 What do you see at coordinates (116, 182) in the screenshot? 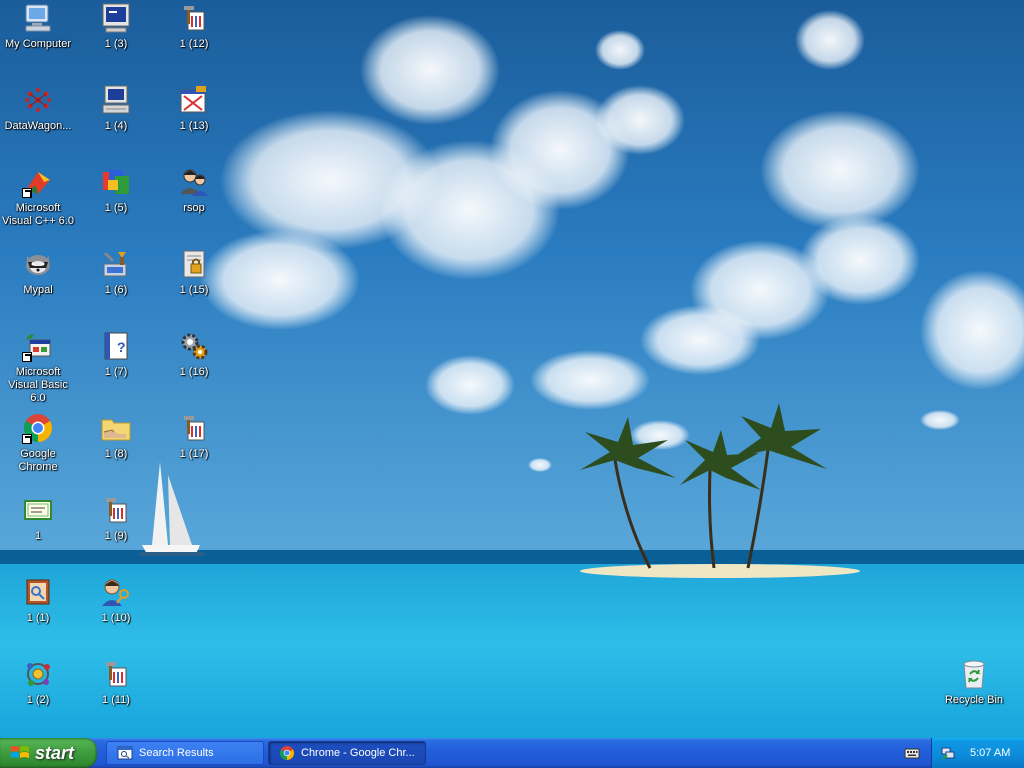
I see `installer-icon` at bounding box center [116, 182].